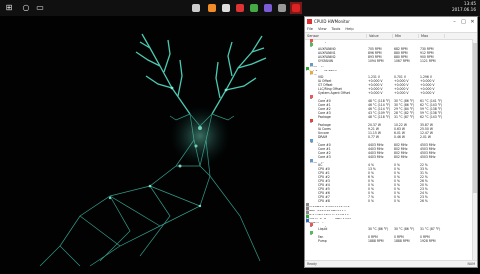 Image resolution: width=480 pixels, height=274 pixels. I want to click on taskbar: ⊞ ○ ▭ 13:45 2017.06.16, so click(240, 8).